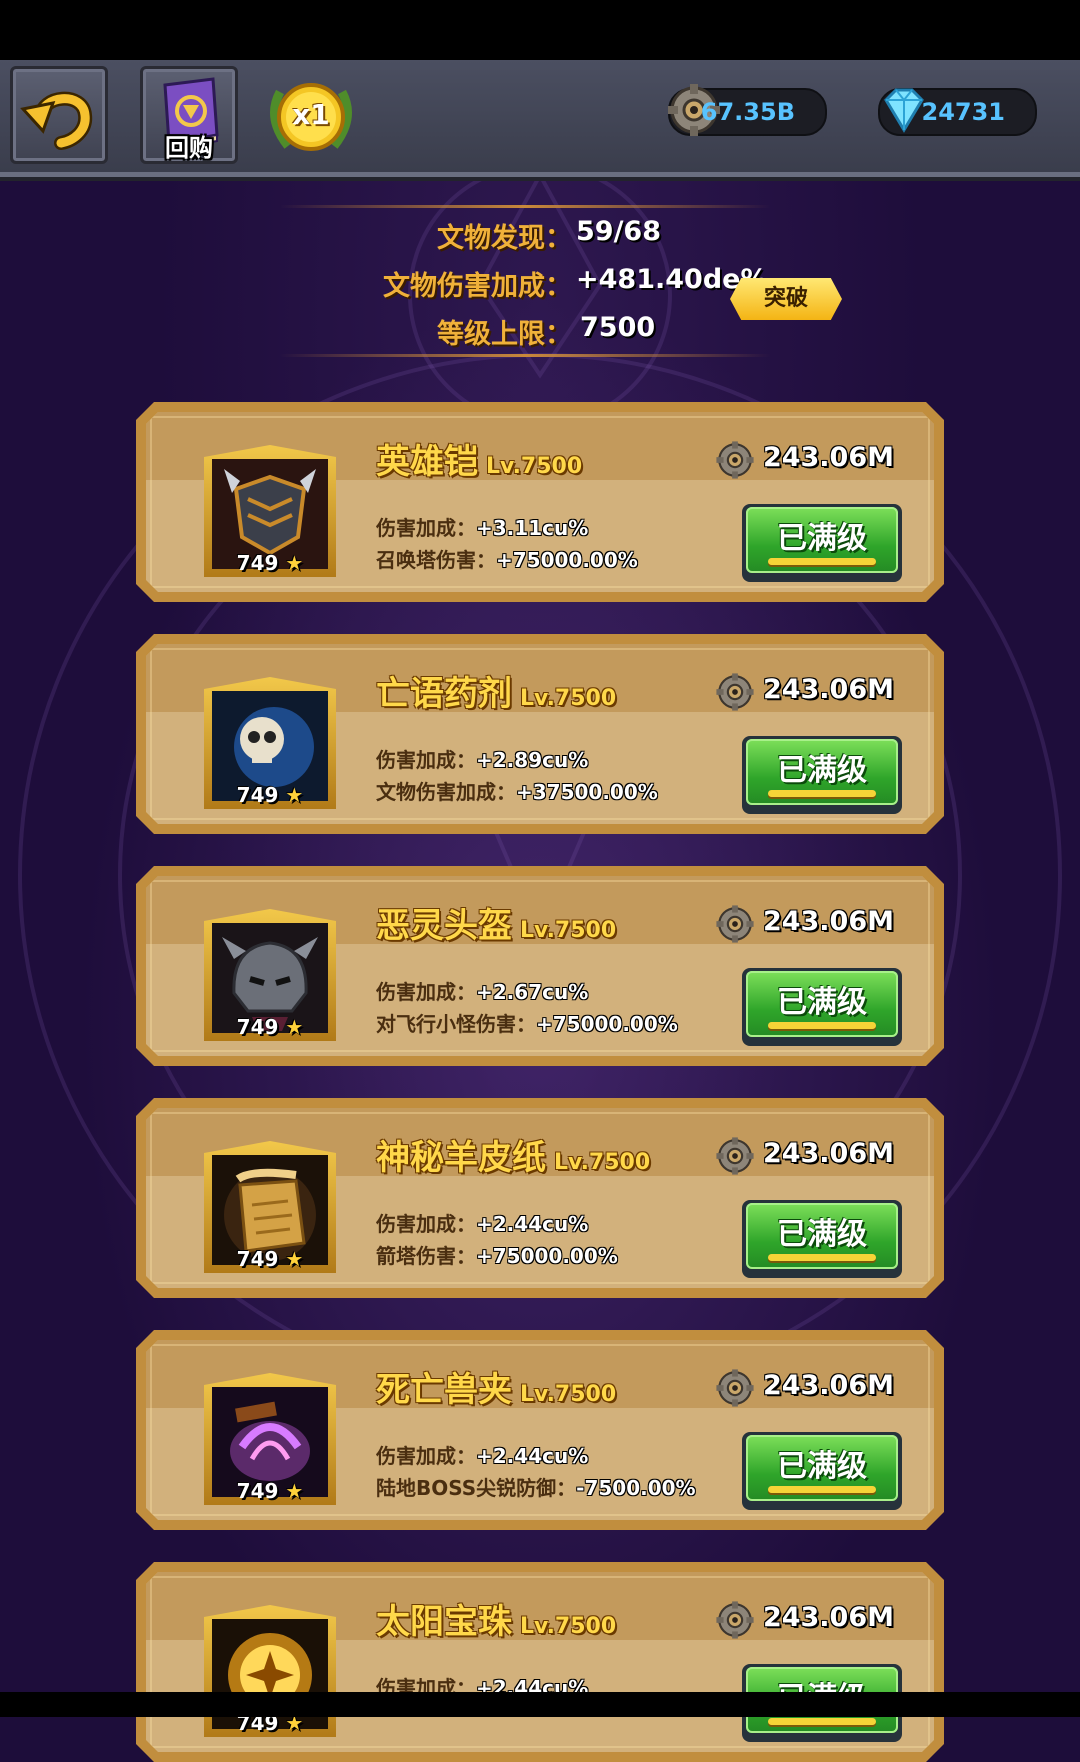  Describe the element at coordinates (540, 1704) in the screenshot. I see `bottom-edge` at that location.